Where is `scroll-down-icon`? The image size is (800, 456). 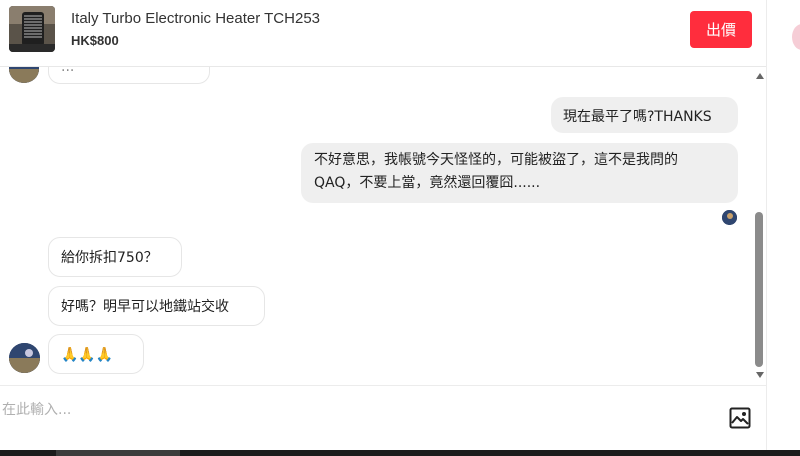
scroll-down-icon is located at coordinates (760, 375).